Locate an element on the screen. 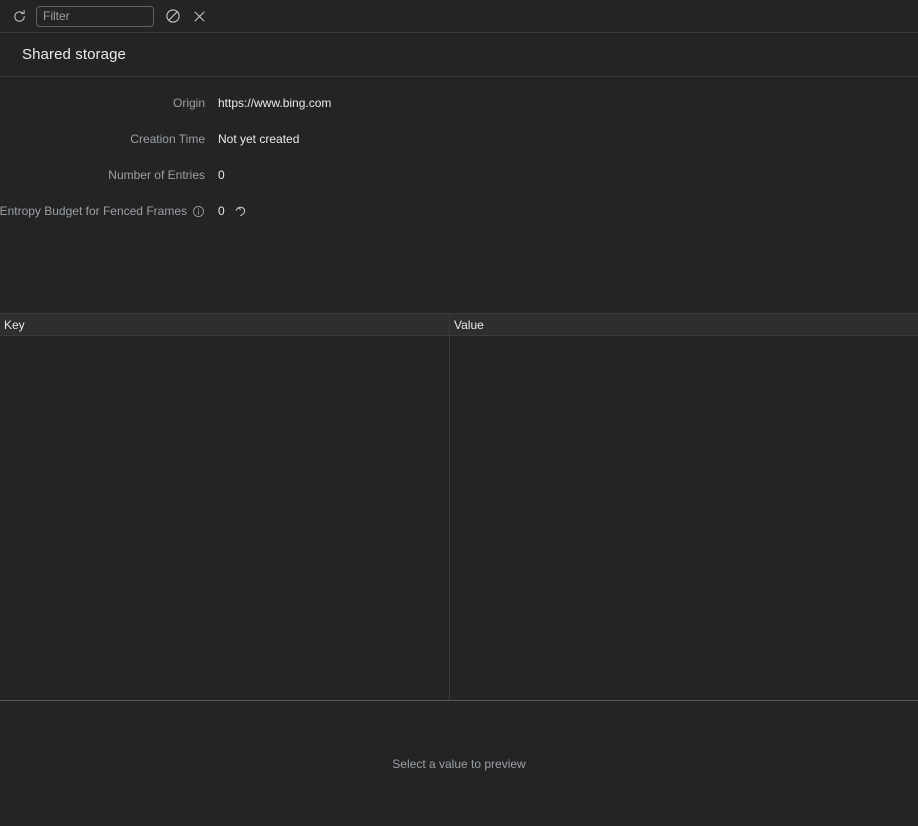  metadata-label: Creation Time is located at coordinates (167, 139).